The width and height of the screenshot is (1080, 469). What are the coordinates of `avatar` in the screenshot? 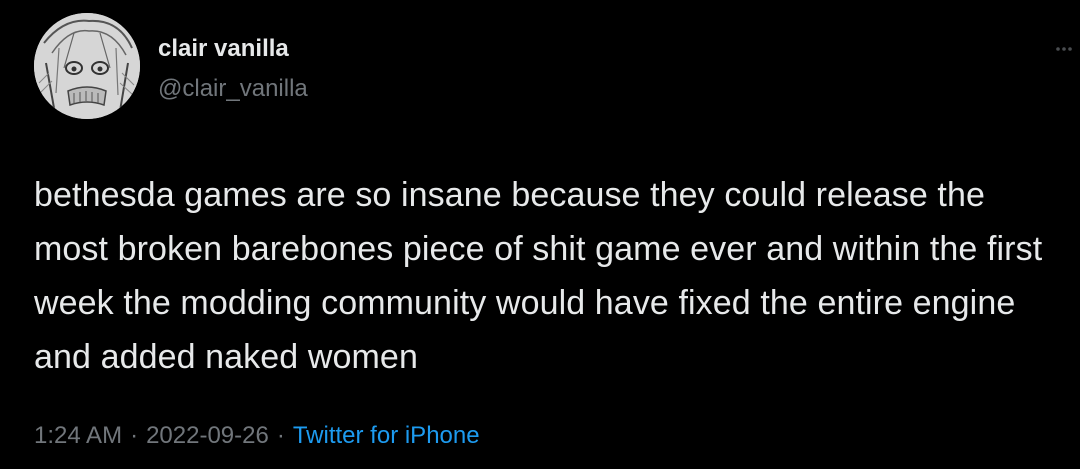 It's located at (87, 66).